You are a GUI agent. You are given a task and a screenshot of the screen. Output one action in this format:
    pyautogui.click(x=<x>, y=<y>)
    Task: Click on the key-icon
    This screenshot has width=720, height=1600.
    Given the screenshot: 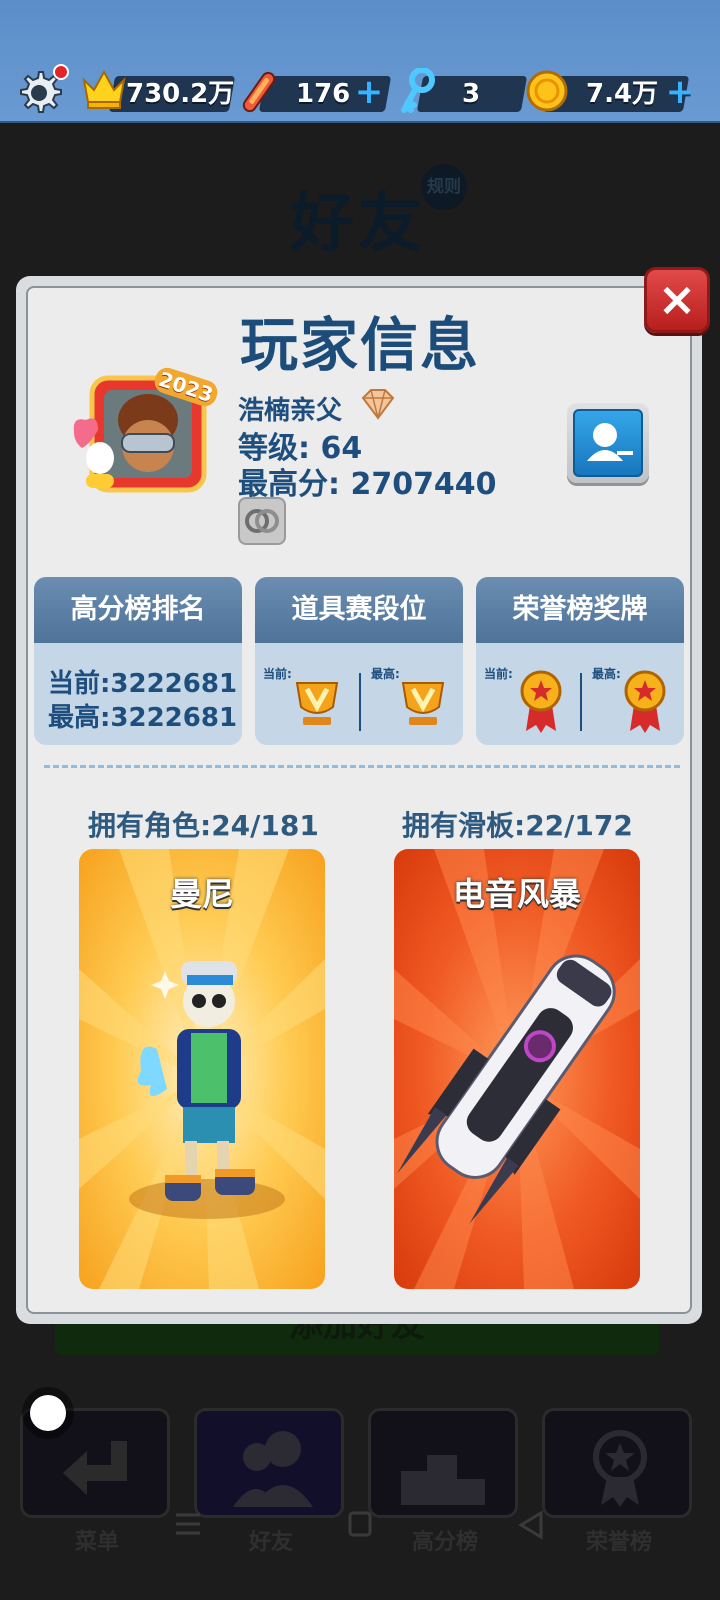 What is the action you would take?
    pyautogui.click(x=418, y=90)
    